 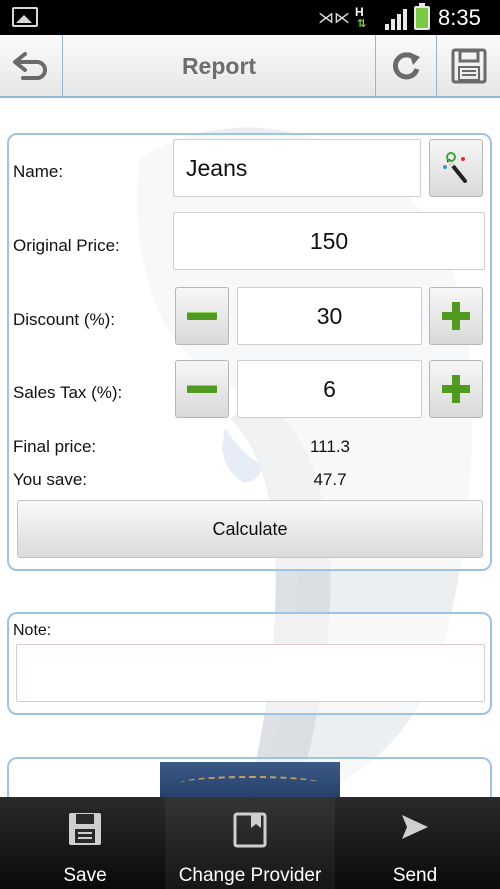 I want to click on save-button-label: Save, so click(x=85, y=875).